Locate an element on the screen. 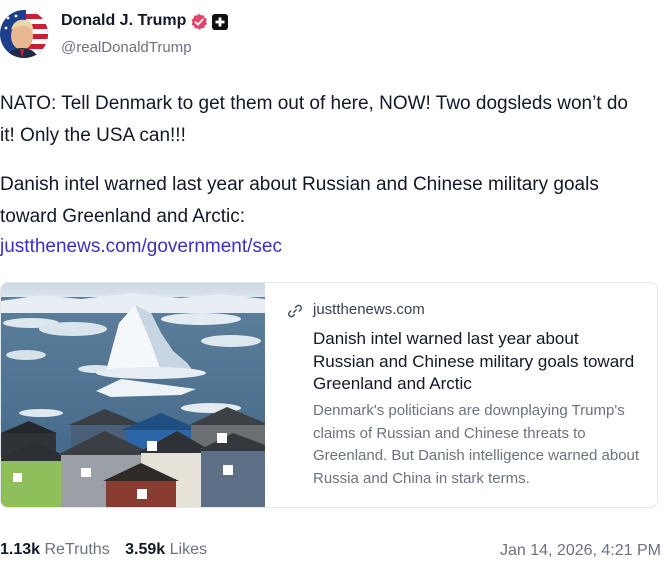 The height and width of the screenshot is (581, 667). post-link: justthenews.com/government/sec is located at coordinates (141, 246).